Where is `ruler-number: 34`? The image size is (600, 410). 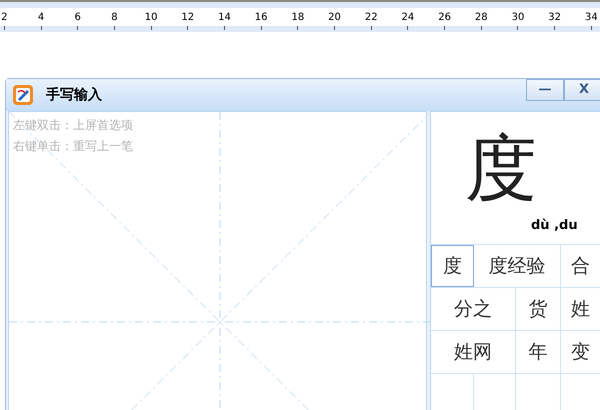
ruler-number: 34 is located at coordinates (591, 18).